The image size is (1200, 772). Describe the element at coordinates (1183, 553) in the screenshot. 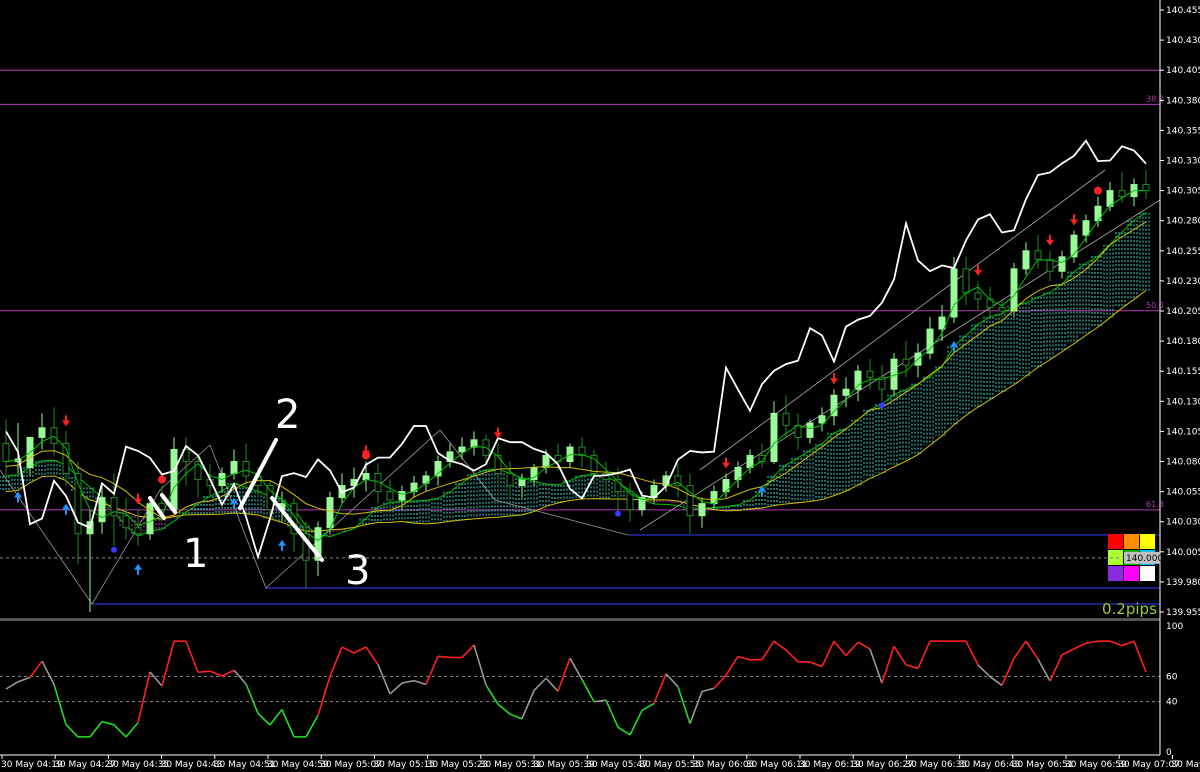

I see `price-tick-label: 140.005` at that location.